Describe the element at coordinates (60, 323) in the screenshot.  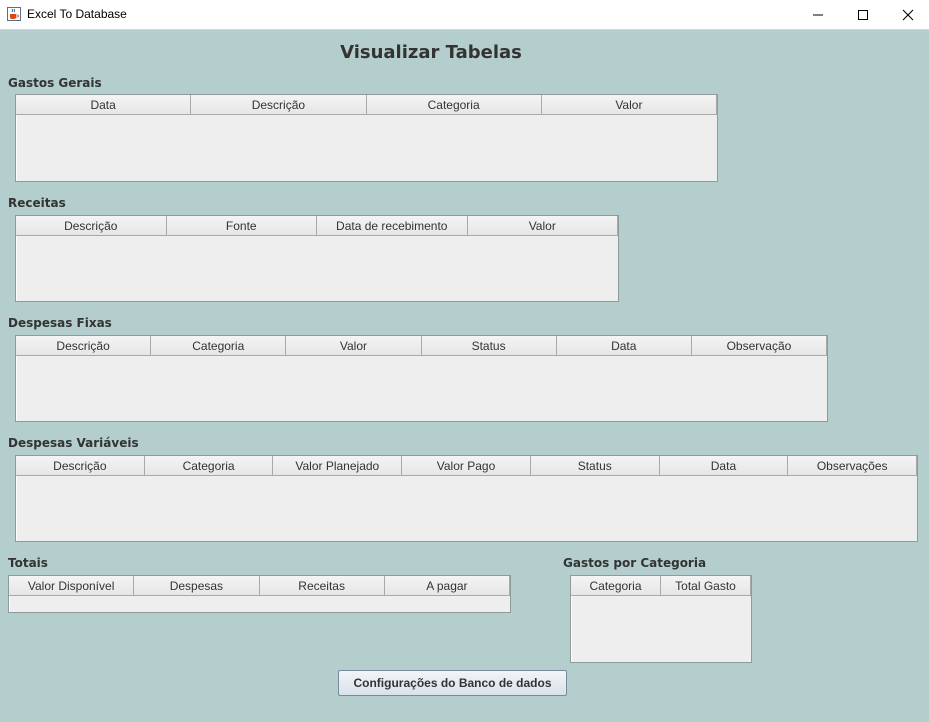
I see `section-label-despesas-fixas: Despesas Fixas` at that location.